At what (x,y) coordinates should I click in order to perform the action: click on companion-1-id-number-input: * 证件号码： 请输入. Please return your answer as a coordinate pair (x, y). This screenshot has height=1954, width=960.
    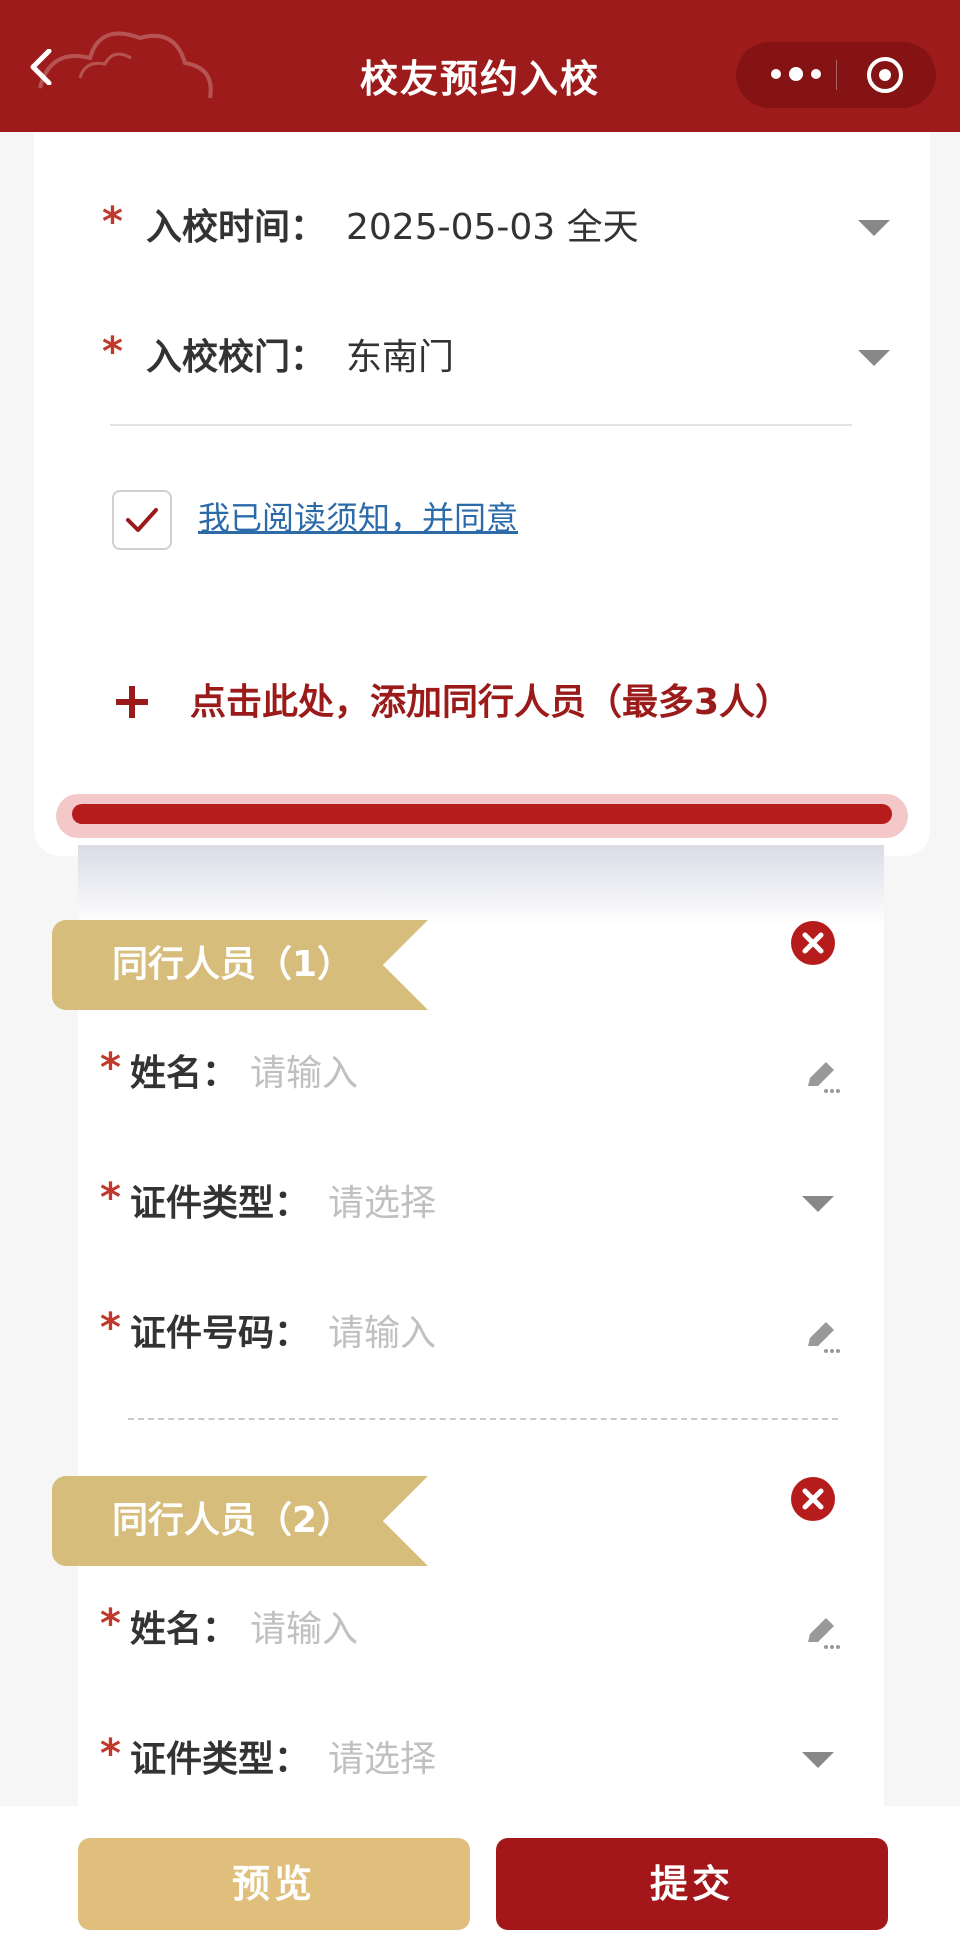
    Looking at the image, I should click on (480, 1334).